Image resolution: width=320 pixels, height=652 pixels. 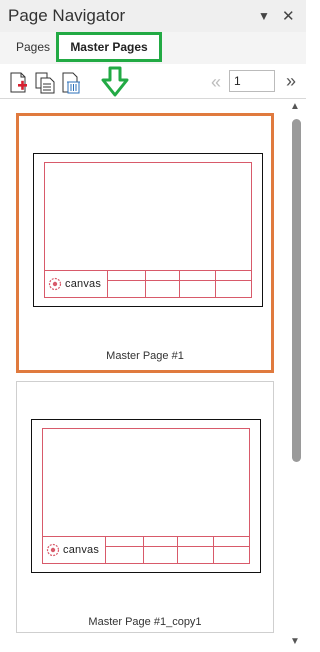 I want to click on panel-titlebar: Page Navigator ▼ ✕, so click(x=153, y=16).